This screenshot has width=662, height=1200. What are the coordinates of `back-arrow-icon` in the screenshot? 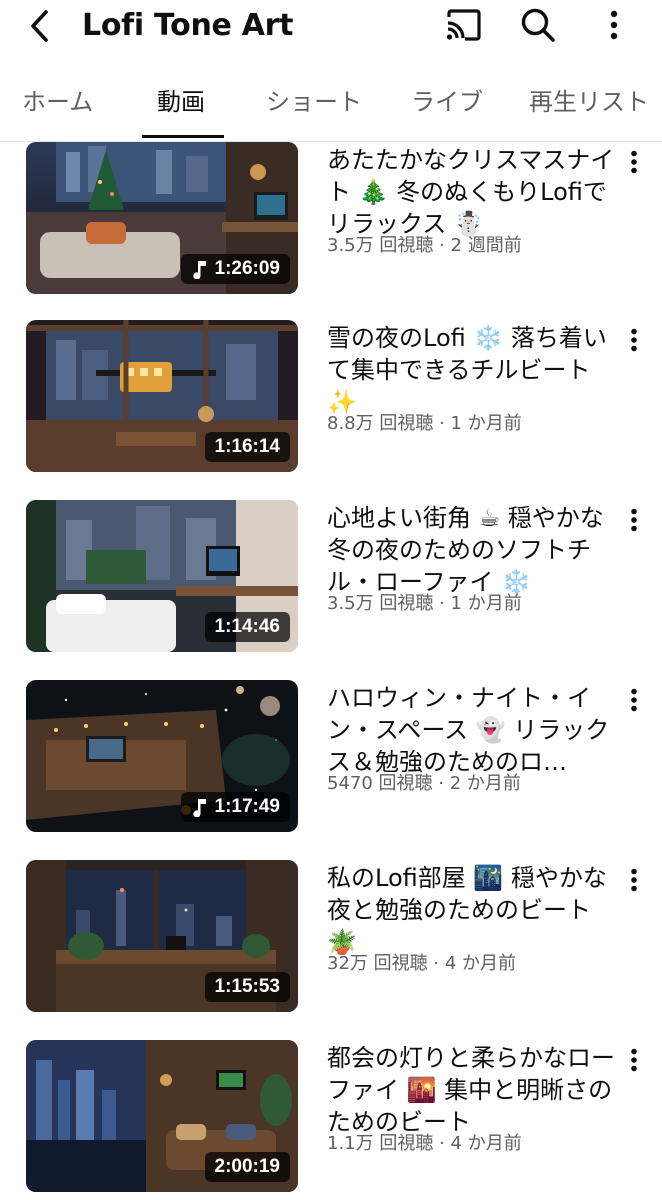 It's located at (39, 26).